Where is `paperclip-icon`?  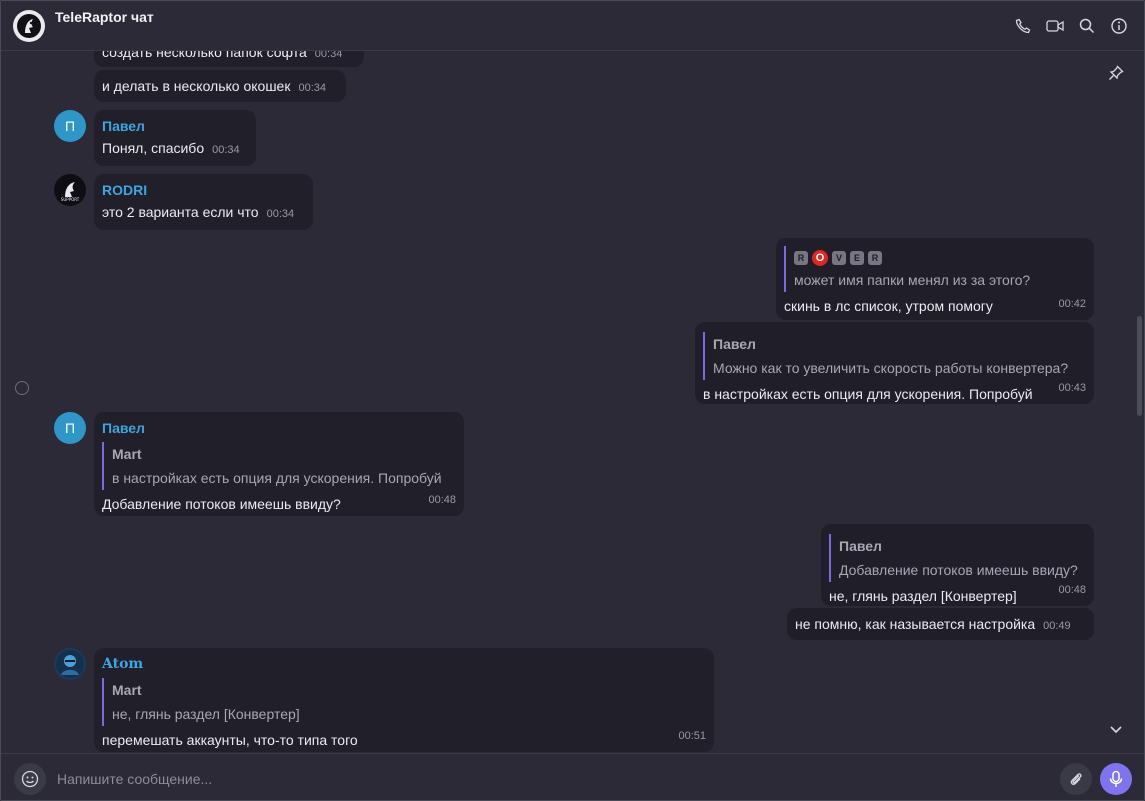
paperclip-icon is located at coordinates (1076, 779).